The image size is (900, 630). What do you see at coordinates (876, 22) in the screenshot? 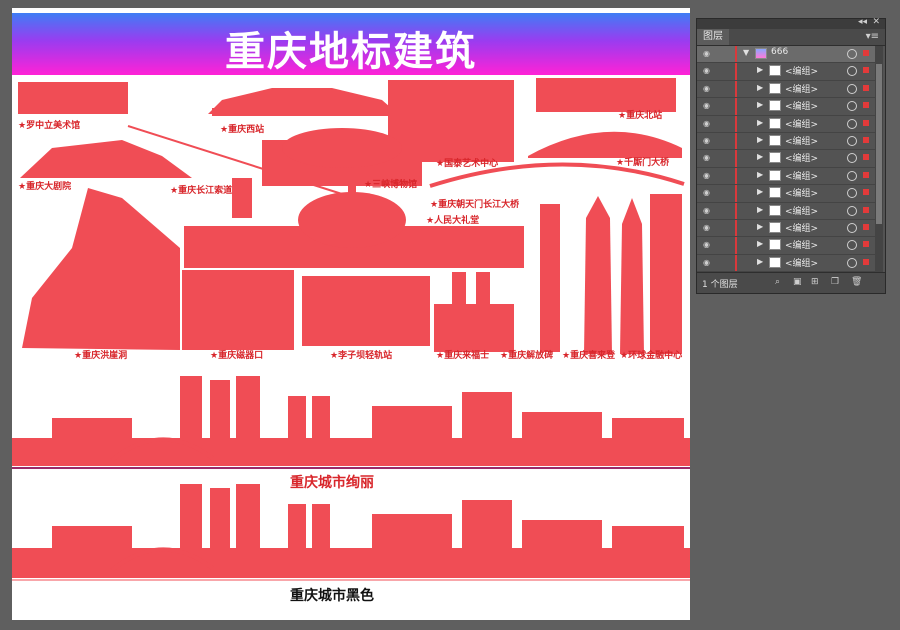
I see `close-panel-icon: ✕` at bounding box center [876, 22].